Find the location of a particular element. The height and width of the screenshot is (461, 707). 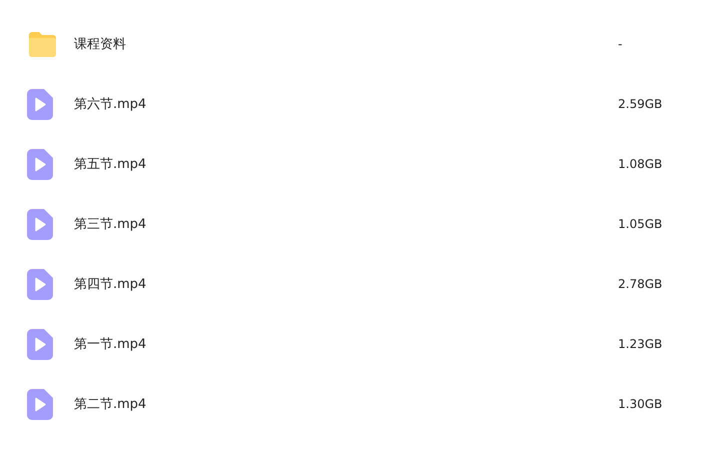

file-name: 第五节.mp4 is located at coordinates (346, 164).